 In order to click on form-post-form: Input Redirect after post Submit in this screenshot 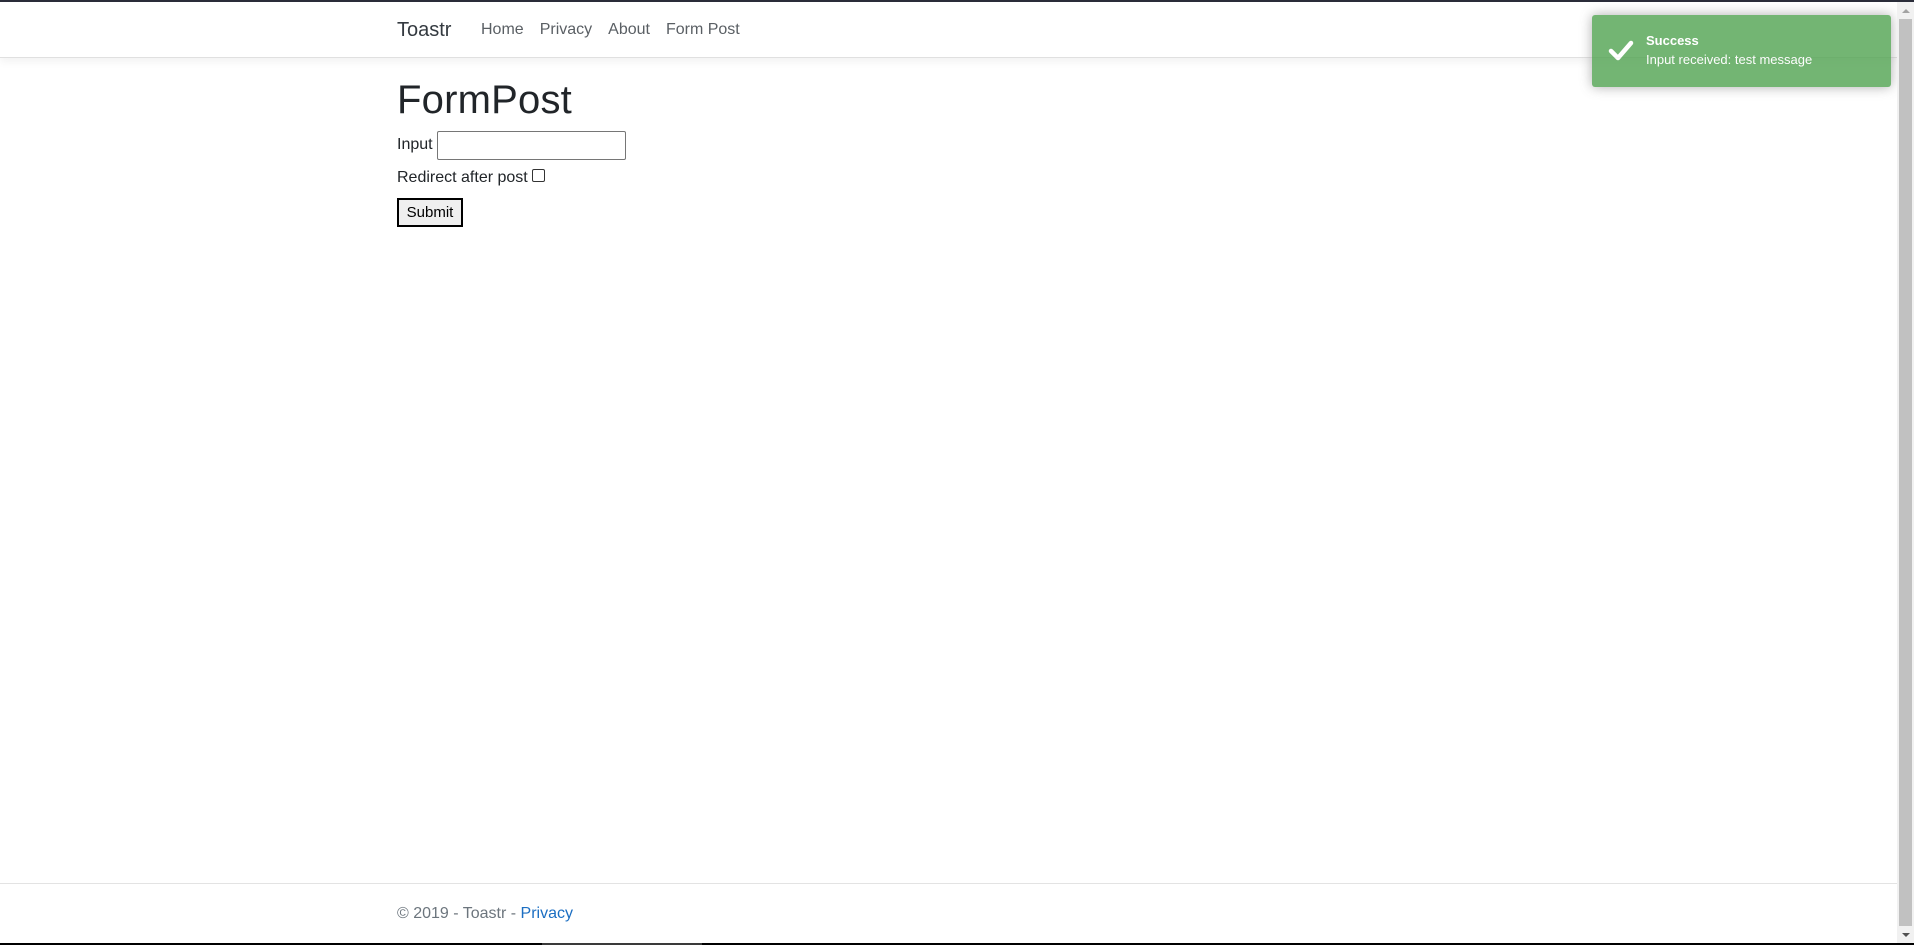, I will do `click(511, 178)`.